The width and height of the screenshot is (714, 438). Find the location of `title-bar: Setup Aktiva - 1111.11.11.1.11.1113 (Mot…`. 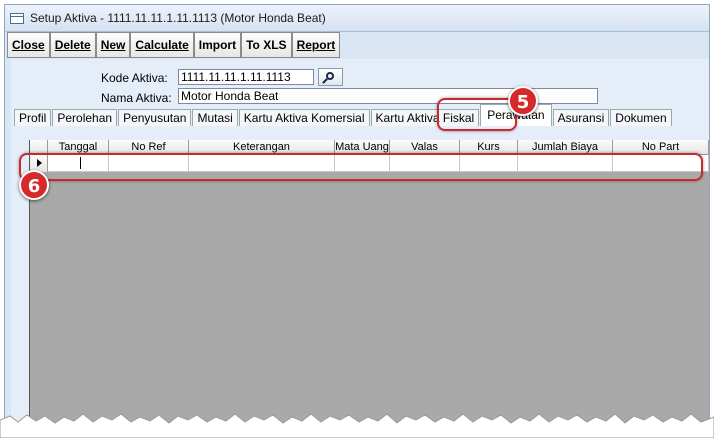

title-bar: Setup Aktiva - 1111.11.11.1.11.1113 (Mot… is located at coordinates (357, 18).